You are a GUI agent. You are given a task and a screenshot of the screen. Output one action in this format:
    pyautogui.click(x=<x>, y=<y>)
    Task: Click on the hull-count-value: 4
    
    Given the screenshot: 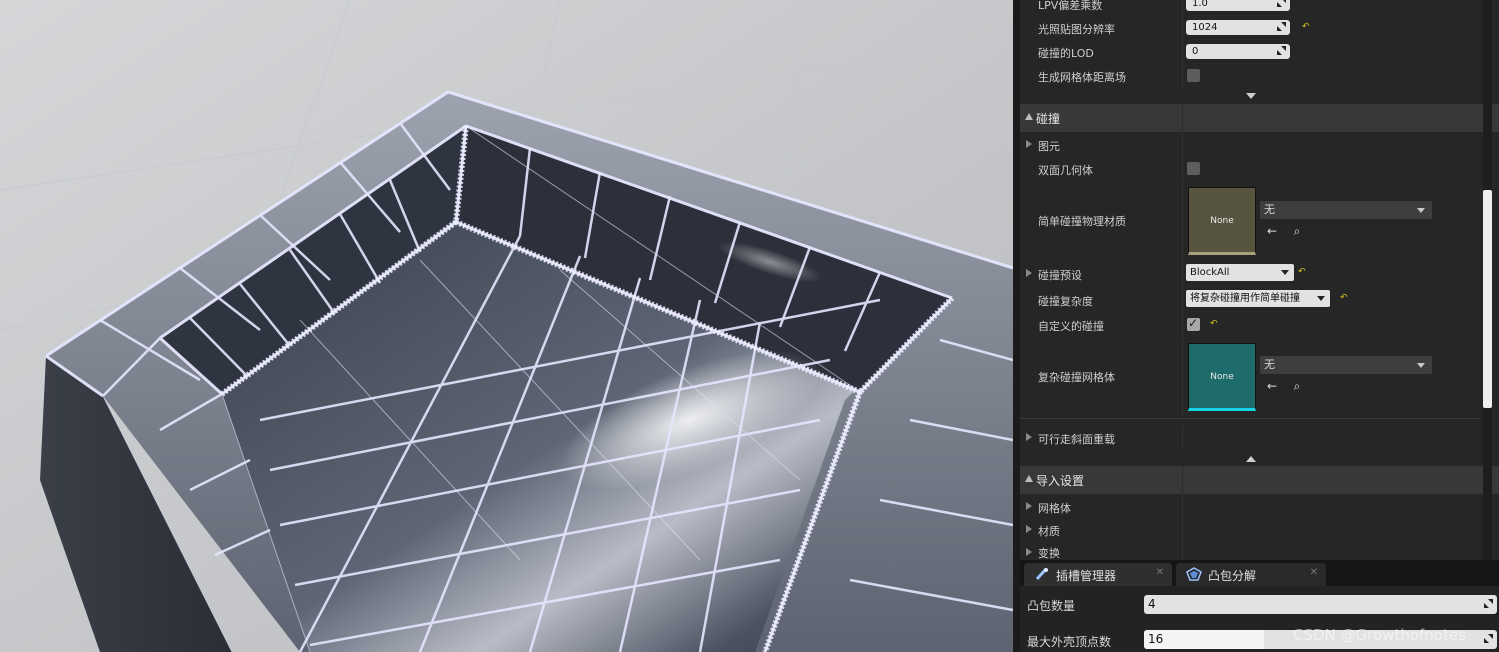 What is the action you would take?
    pyautogui.click(x=1152, y=604)
    